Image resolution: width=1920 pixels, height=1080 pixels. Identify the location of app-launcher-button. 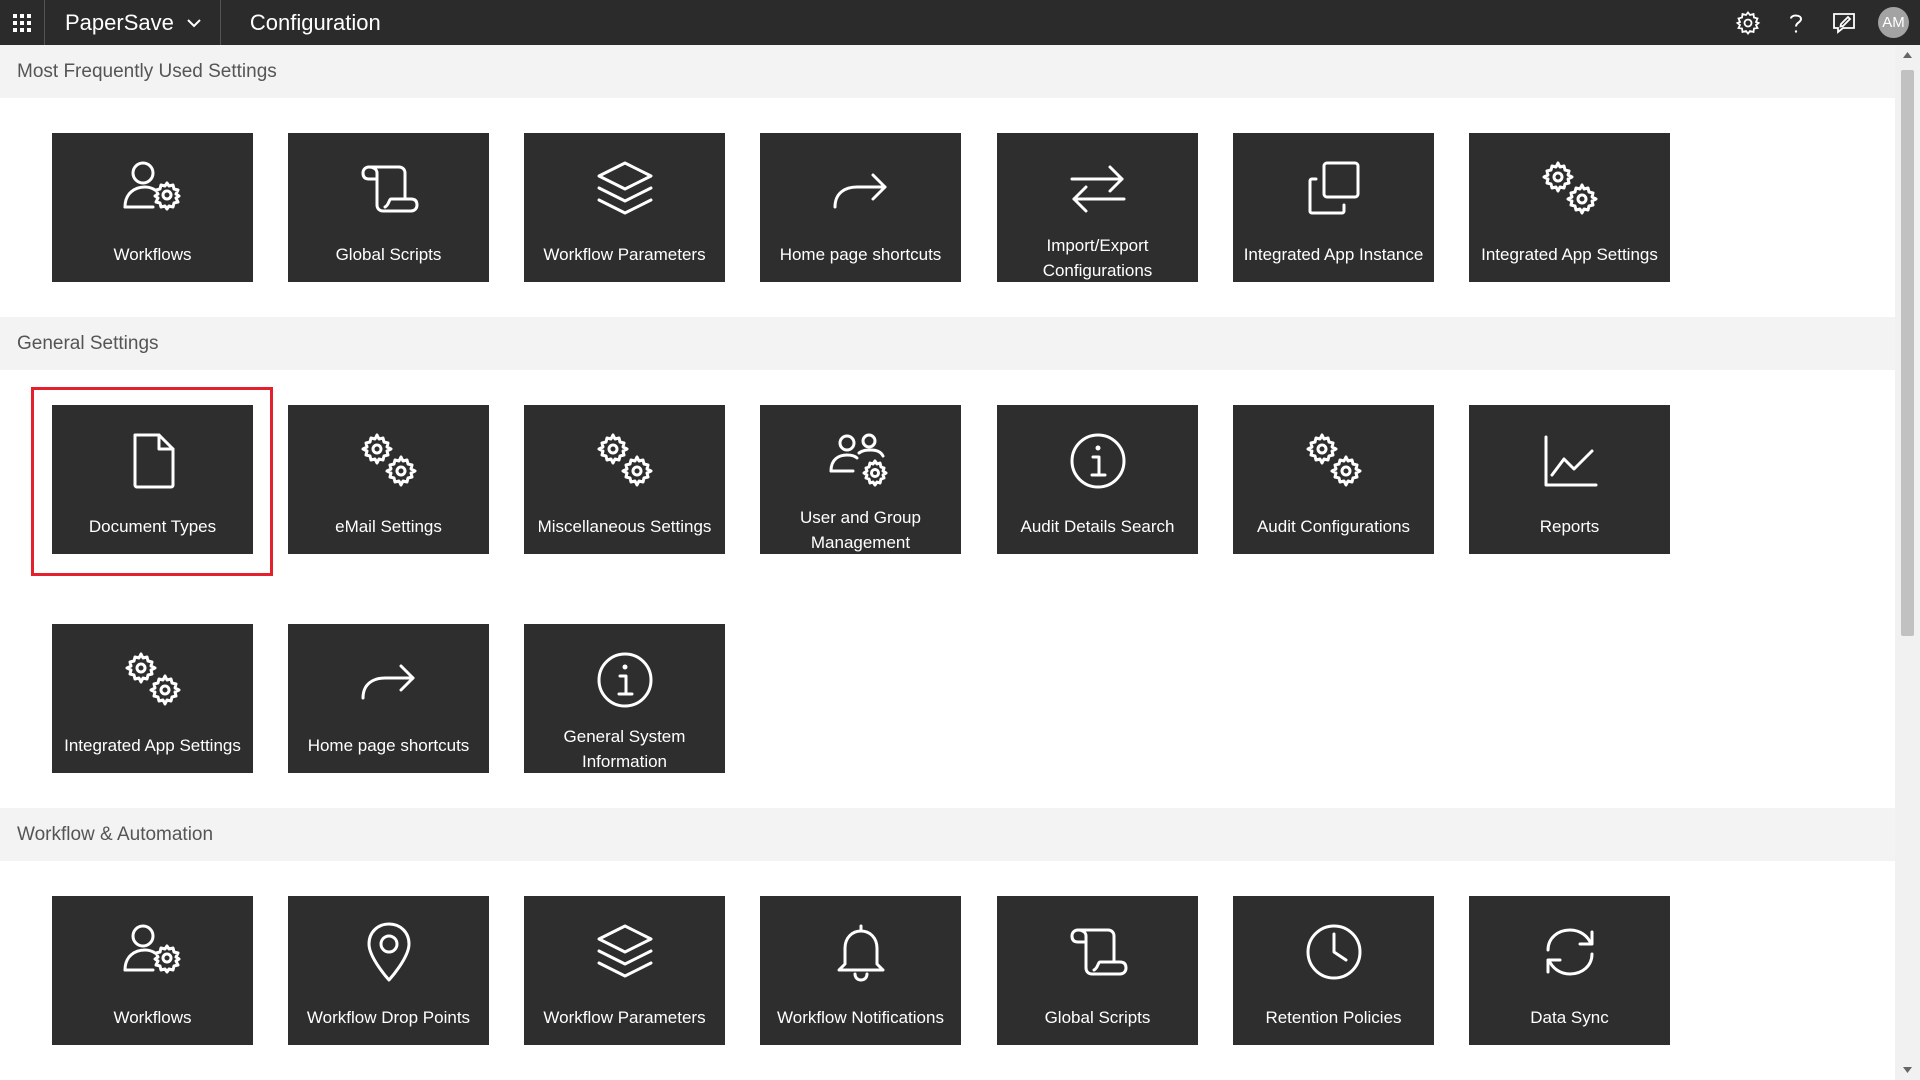
(22, 22).